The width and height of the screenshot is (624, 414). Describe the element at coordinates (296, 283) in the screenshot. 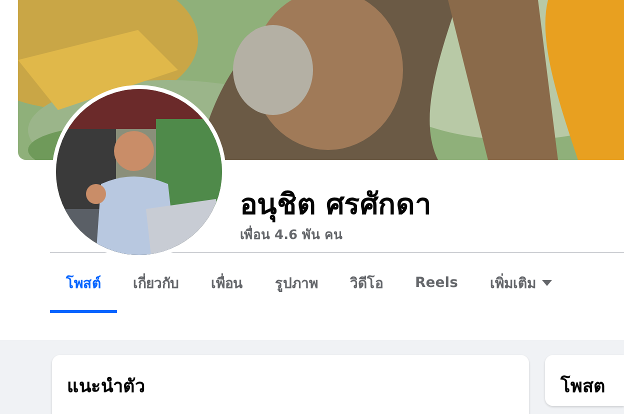

I see `profile-tab: รูปภาพ` at that location.